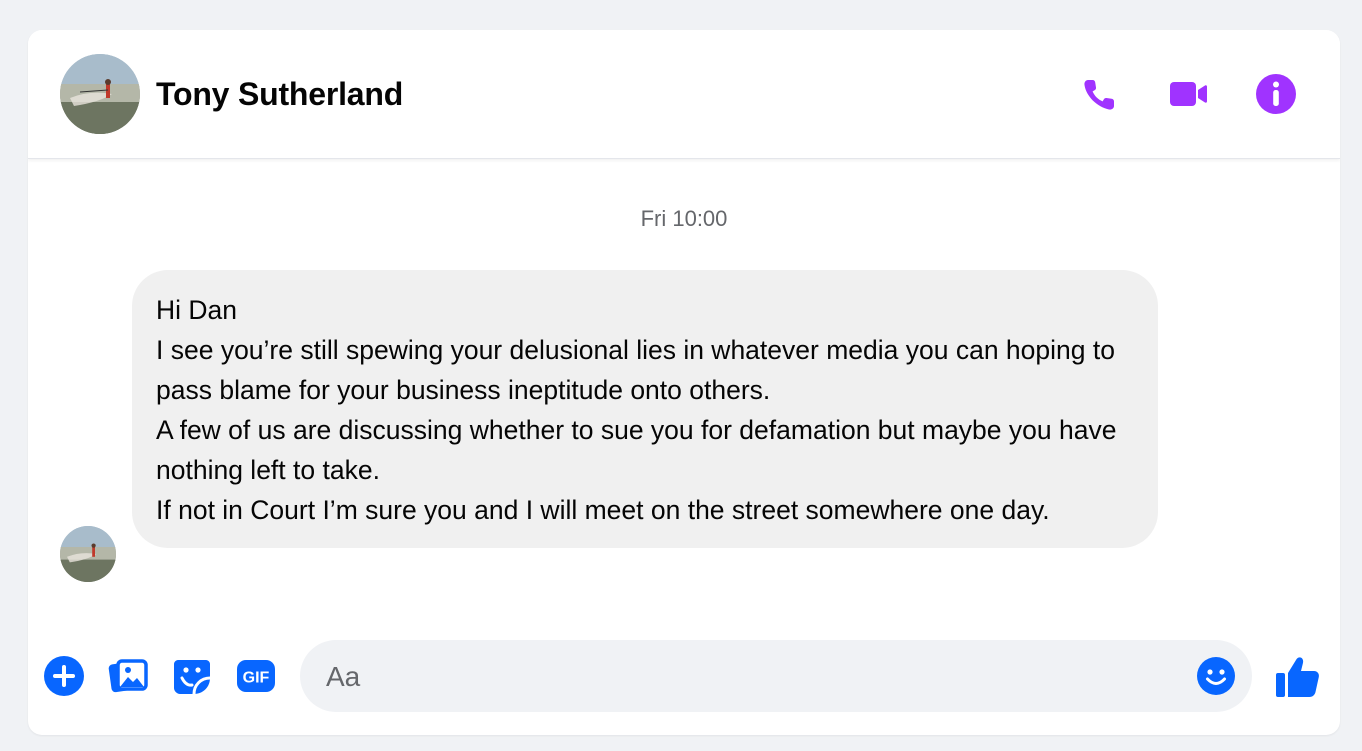 This screenshot has height=751, width=1362. I want to click on sticker-icon, so click(192, 676).